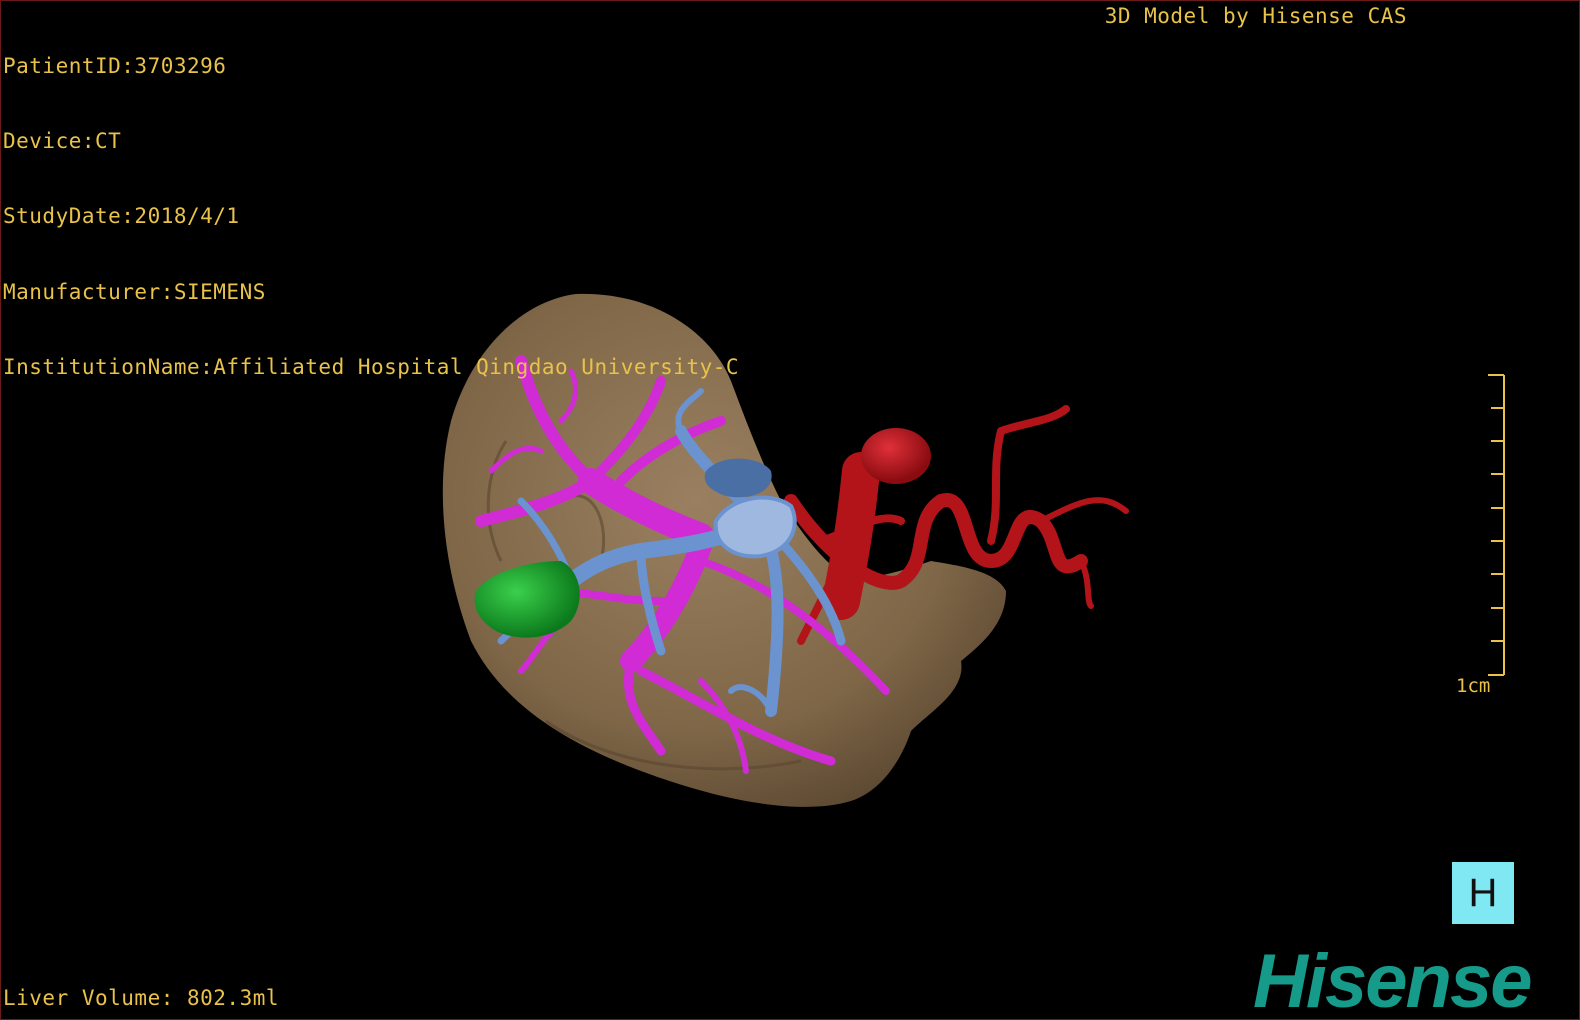  What do you see at coordinates (896, 456) in the screenshot?
I see `aorta` at bounding box center [896, 456].